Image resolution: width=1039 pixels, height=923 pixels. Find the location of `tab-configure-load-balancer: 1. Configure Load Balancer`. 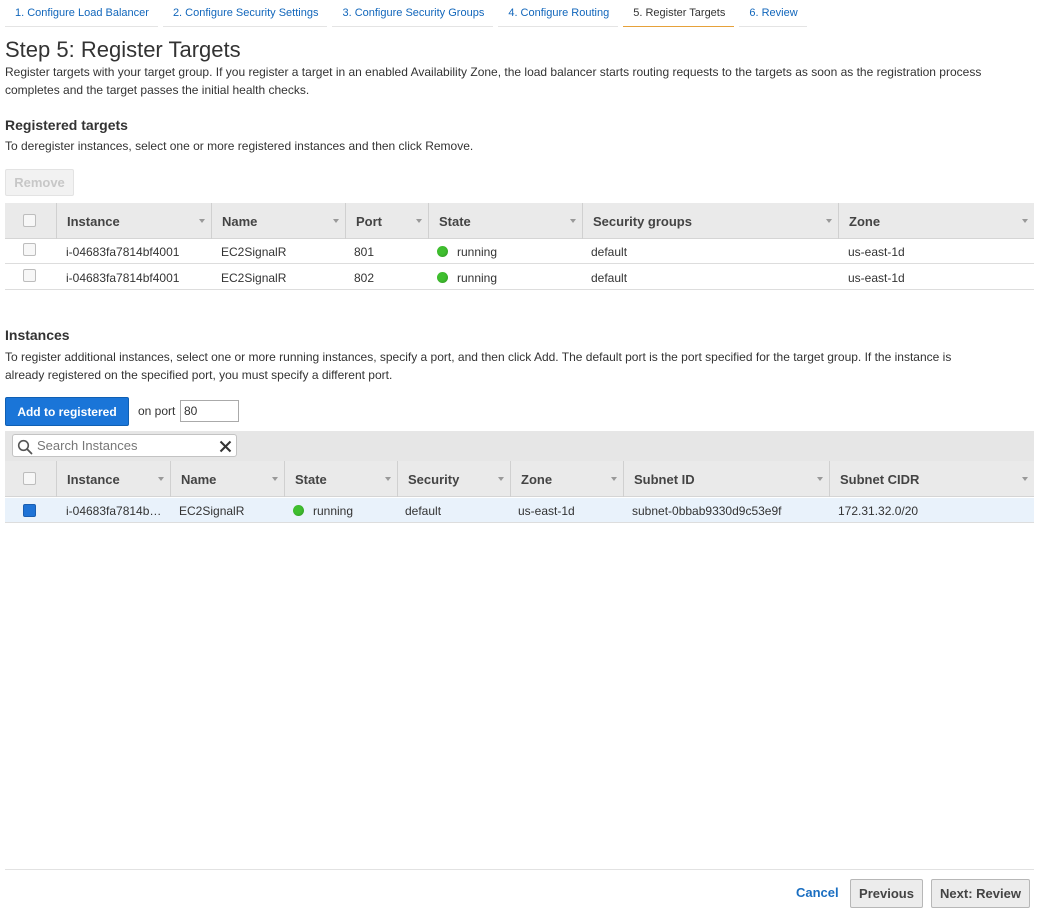

tab-configure-load-balancer: 1. Configure Load Balancer is located at coordinates (81, 13).